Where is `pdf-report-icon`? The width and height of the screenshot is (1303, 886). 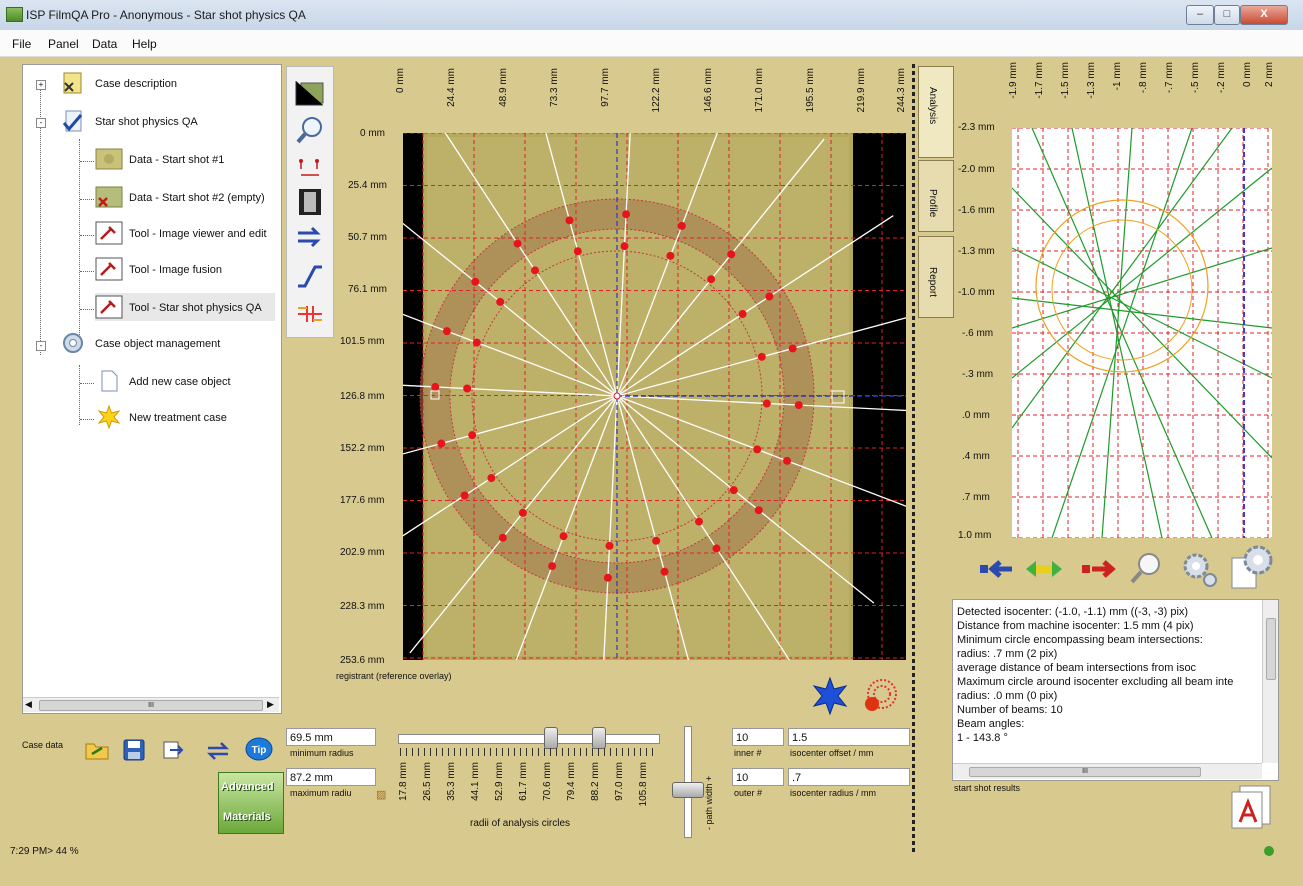 pdf-report-icon is located at coordinates (1251, 807).